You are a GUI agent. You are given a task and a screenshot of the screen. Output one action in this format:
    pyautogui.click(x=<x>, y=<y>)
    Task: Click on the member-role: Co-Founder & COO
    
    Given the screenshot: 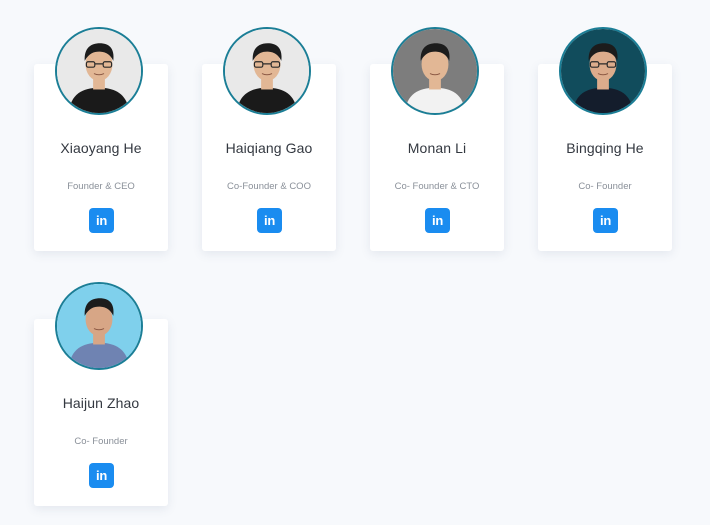 What is the action you would take?
    pyautogui.click(x=269, y=186)
    